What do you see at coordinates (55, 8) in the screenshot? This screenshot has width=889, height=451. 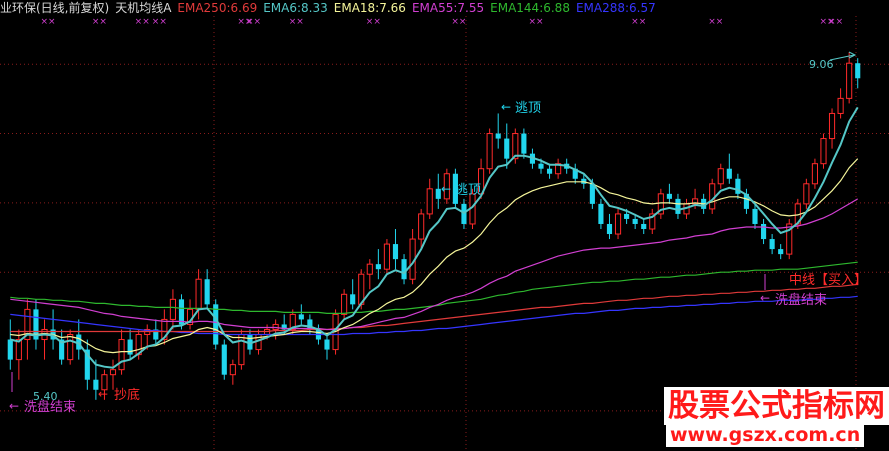 I see `chart-title: 业环保(日线,前复权)` at bounding box center [55, 8].